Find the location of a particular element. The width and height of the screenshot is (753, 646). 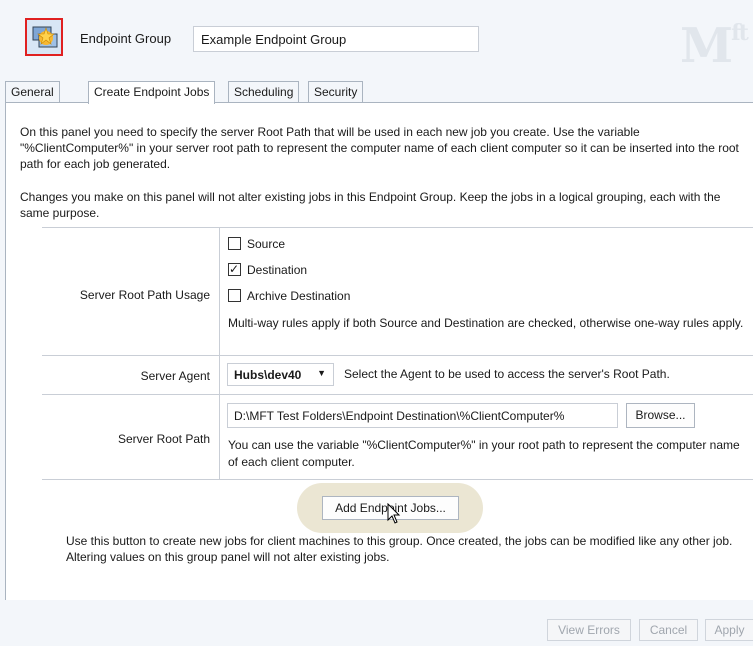

endpoint-group-icon is located at coordinates (44, 37).